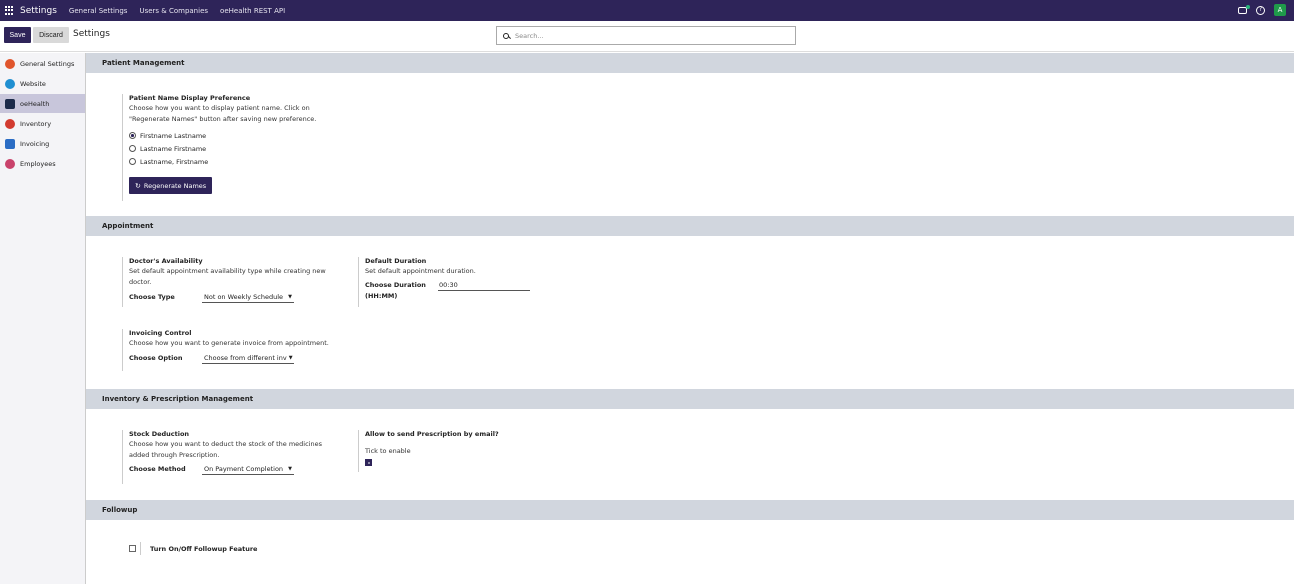  I want to click on section-header-inventory-prescription: Inventory & Prescription Management, so click(690, 399).